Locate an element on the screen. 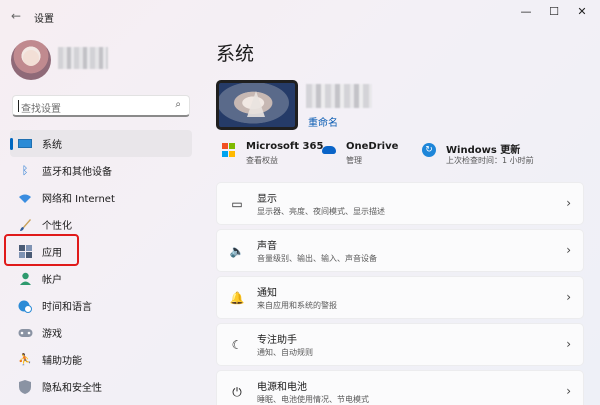  microsoft-logo-icon is located at coordinates (229, 150).